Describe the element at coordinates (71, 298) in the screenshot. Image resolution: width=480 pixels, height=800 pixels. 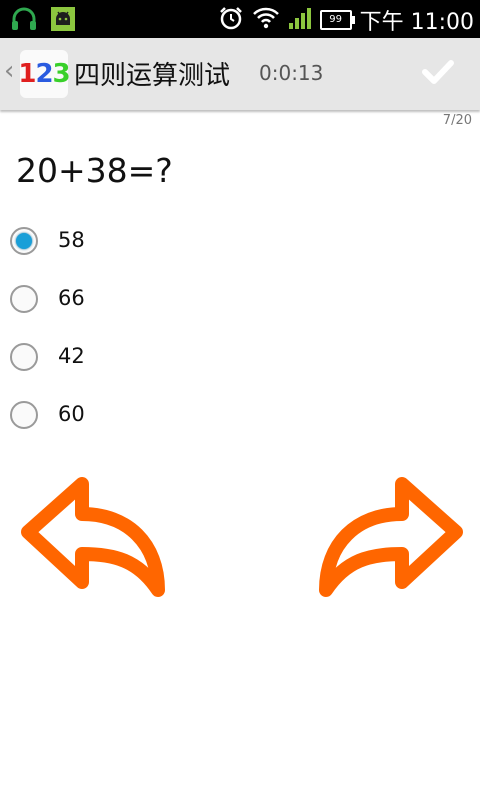
I see `answer-label: 66` at that location.